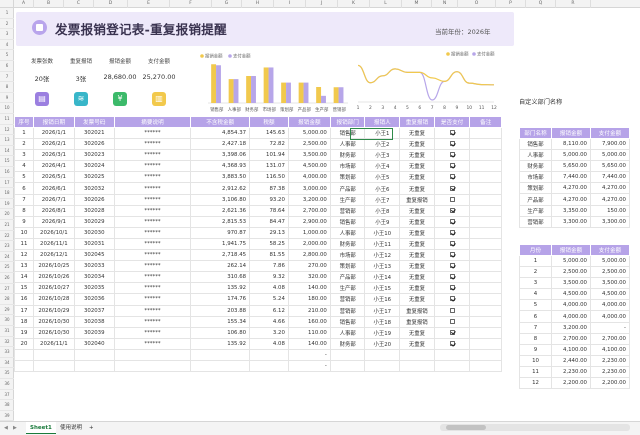 Image resolution: width=640 pixels, height=435 pixels. What do you see at coordinates (610, 327) in the screenshot?
I see `table-cell: -` at bounding box center [610, 327].